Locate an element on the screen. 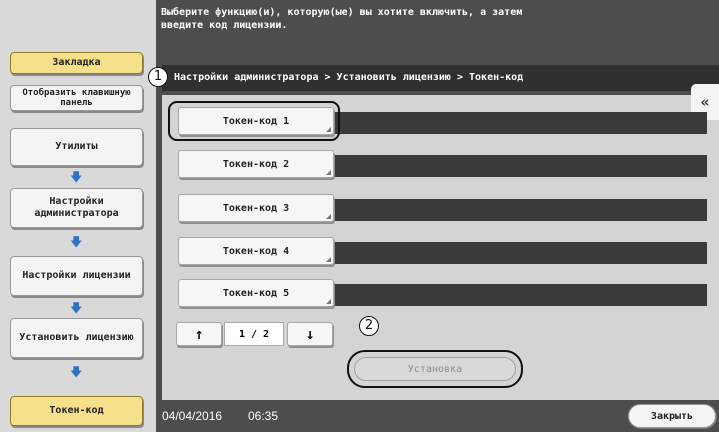 Image resolution: width=719 pixels, height=432 pixels. install-button: Установка is located at coordinates (435, 369).